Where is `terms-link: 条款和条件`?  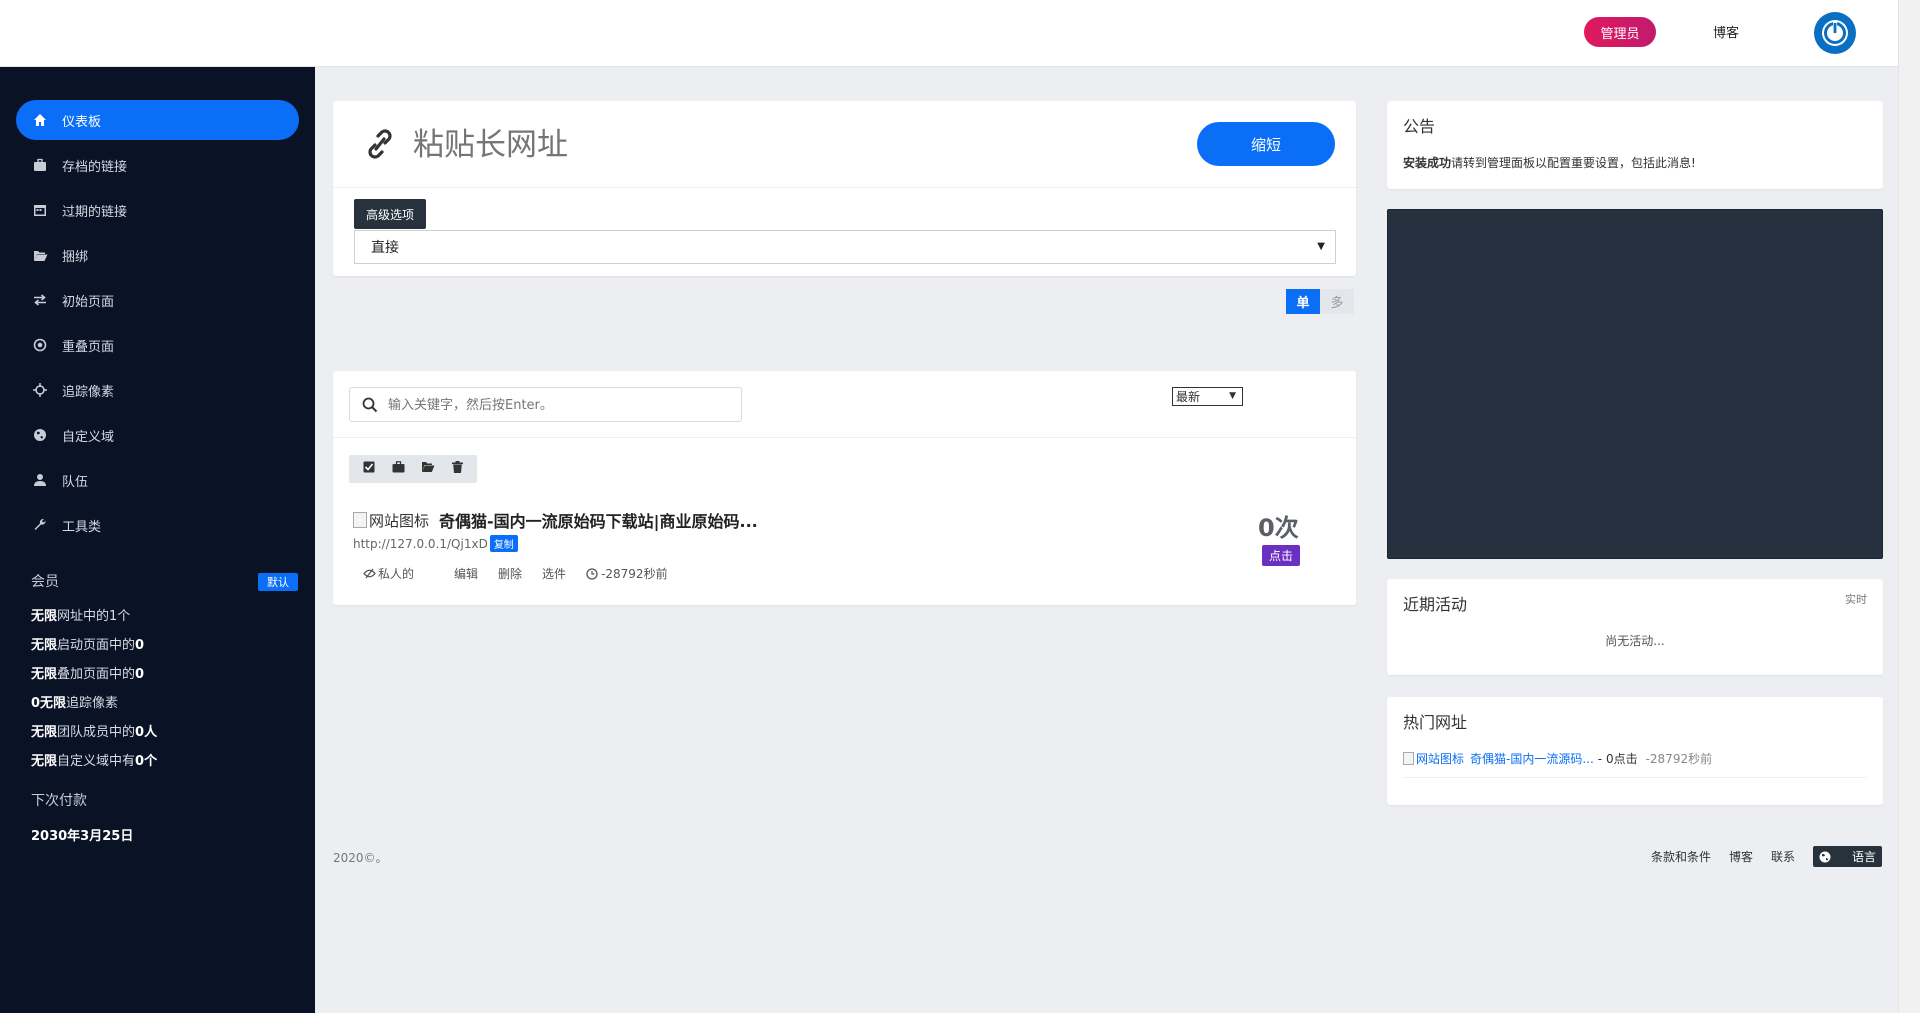
terms-link: 条款和条件 is located at coordinates (1681, 856).